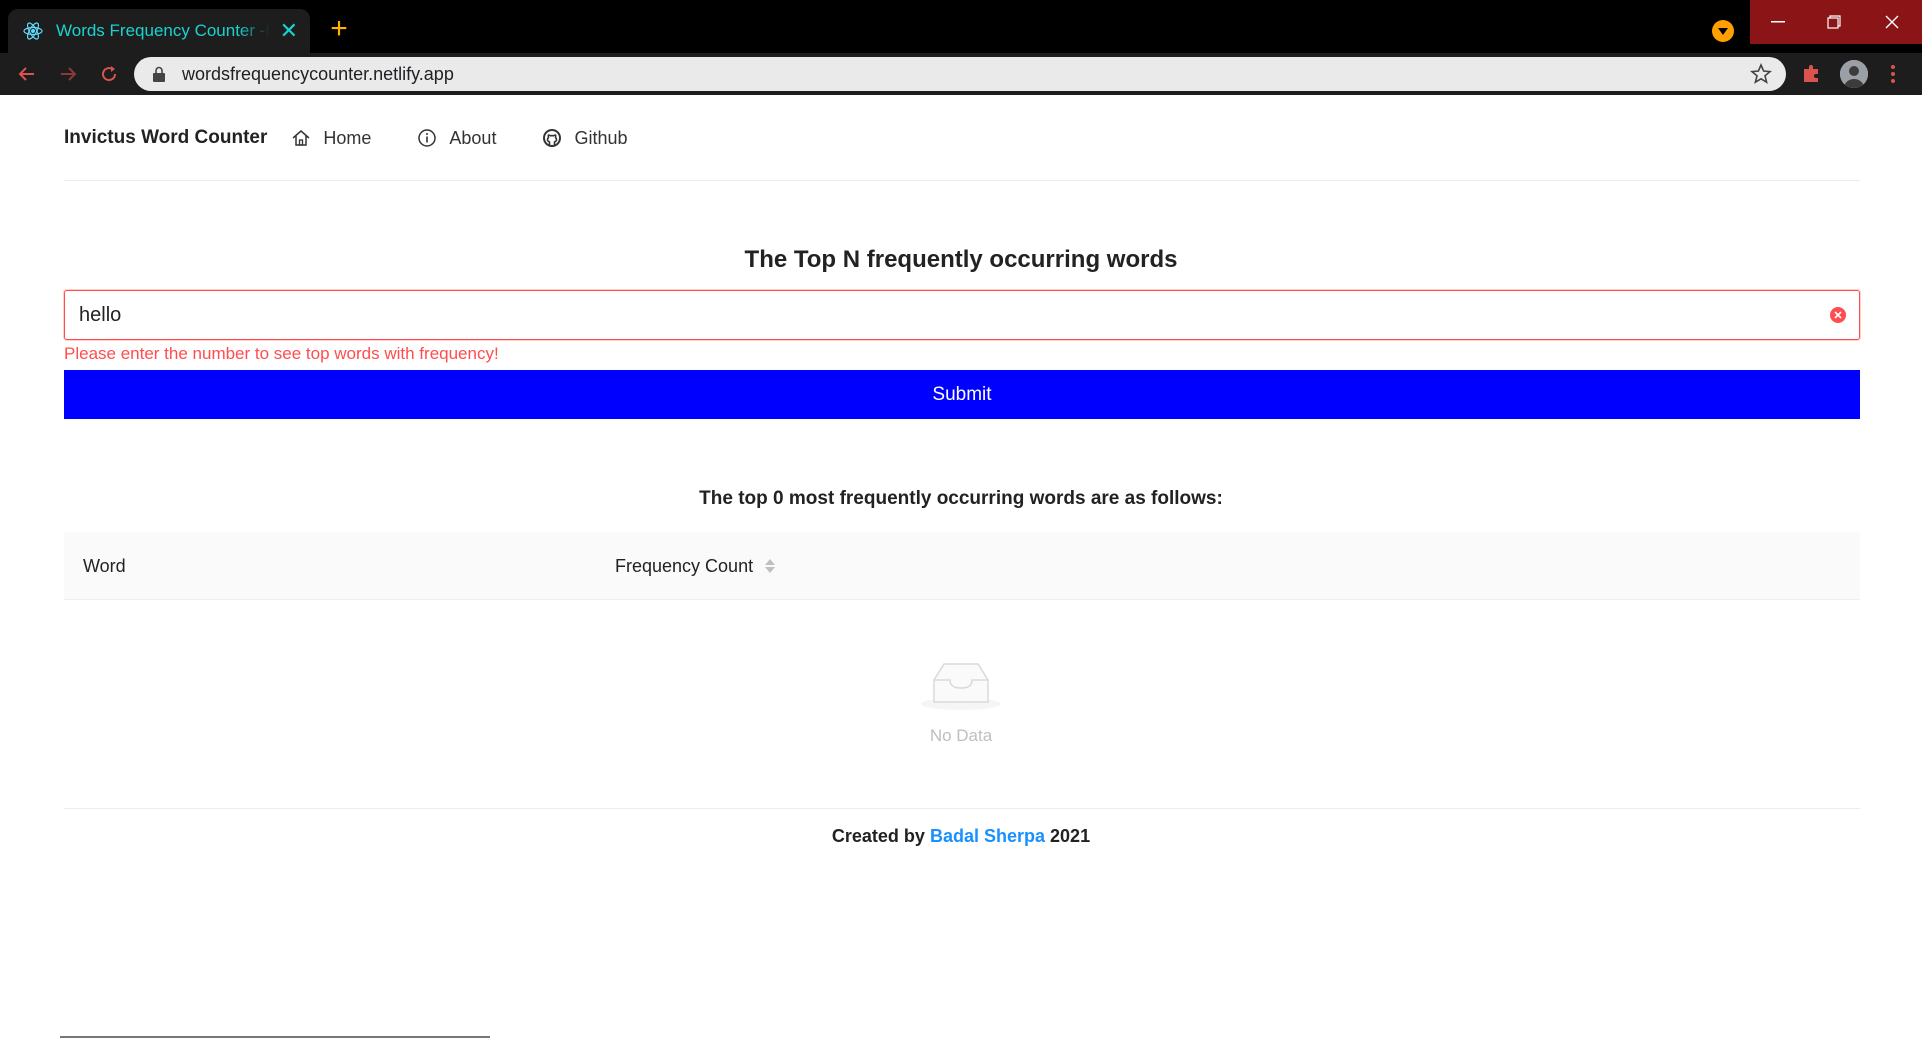 The width and height of the screenshot is (1922, 1040). I want to click on restore-window-icon, so click(1834, 22).